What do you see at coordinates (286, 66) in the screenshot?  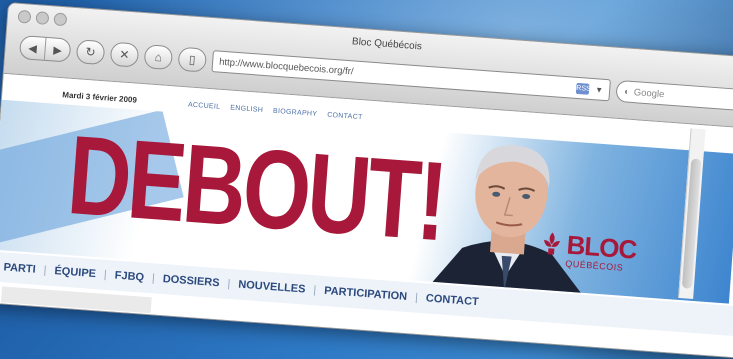 I see `url-text: http://www.blocquebecois.org/fr/` at bounding box center [286, 66].